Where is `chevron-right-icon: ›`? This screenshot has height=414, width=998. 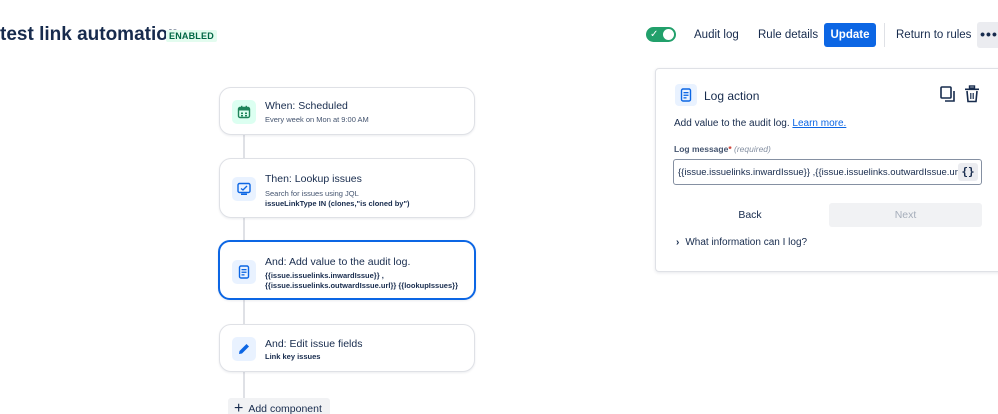 chevron-right-icon: › is located at coordinates (678, 242).